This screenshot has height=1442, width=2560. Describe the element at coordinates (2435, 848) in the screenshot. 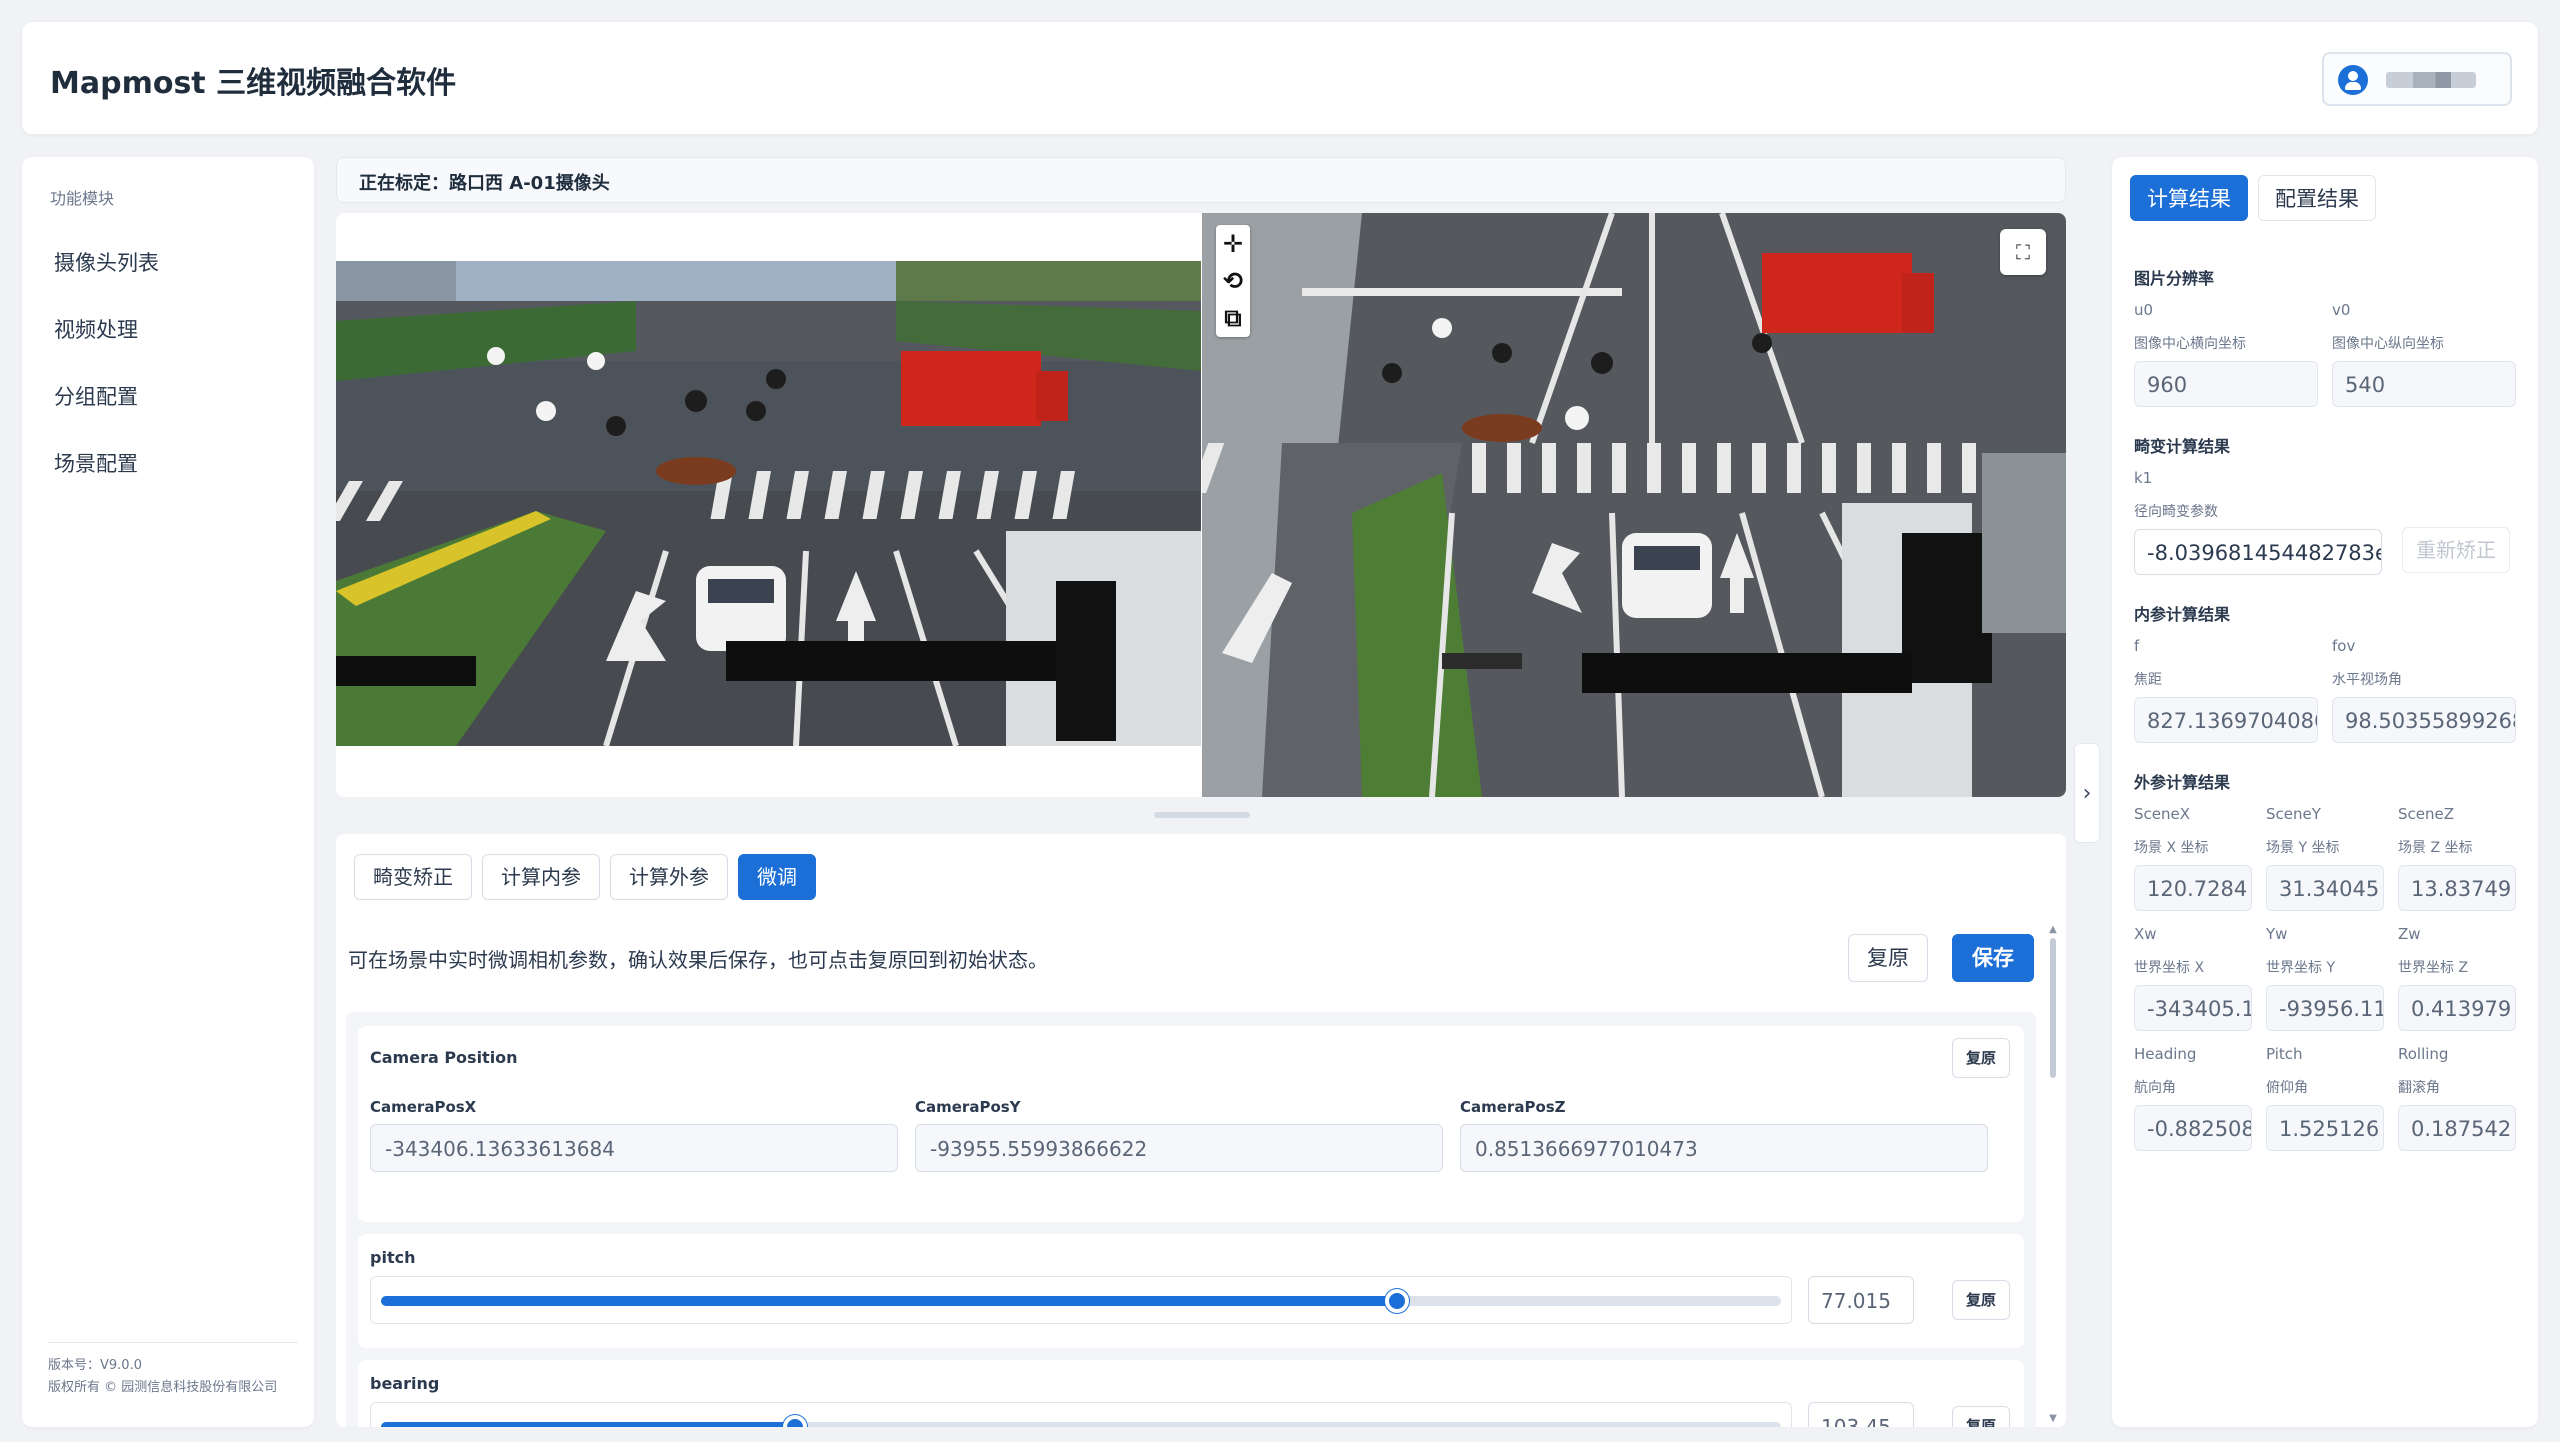

I see `scene-z-desc: 场景 Z 坐标` at that location.